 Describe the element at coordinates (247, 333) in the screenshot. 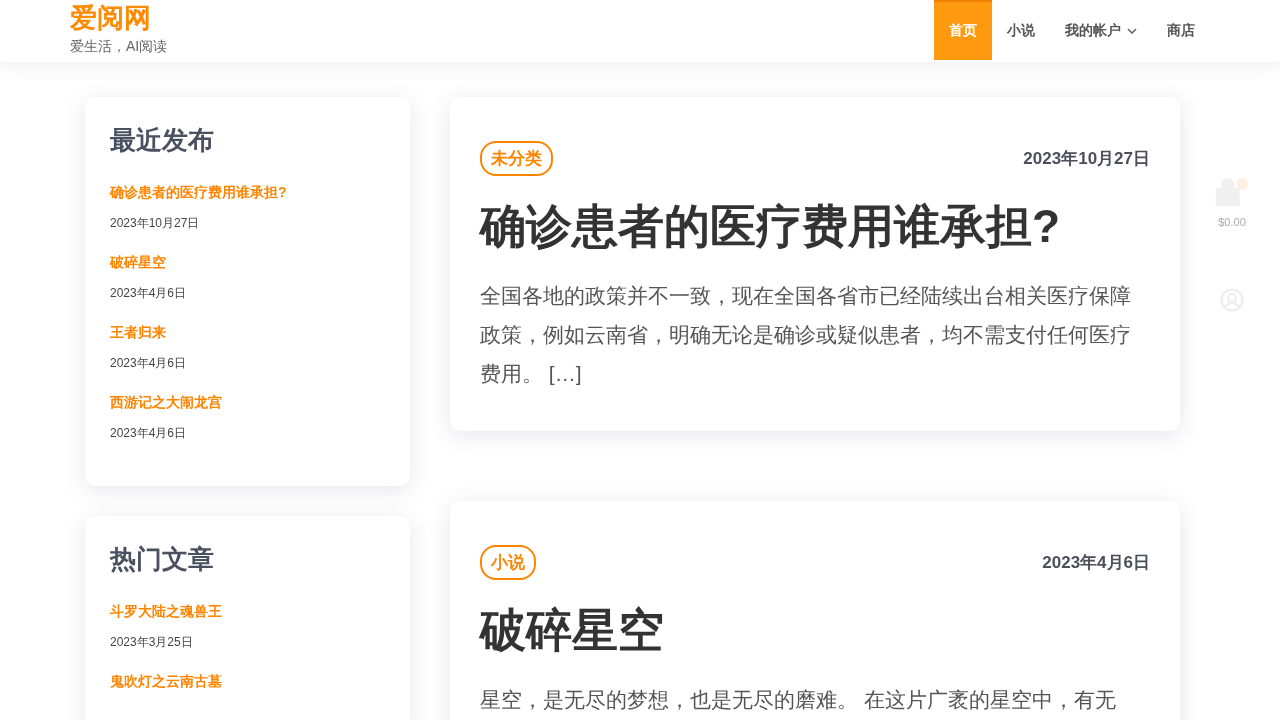

I see `post-link: 王者归来` at that location.